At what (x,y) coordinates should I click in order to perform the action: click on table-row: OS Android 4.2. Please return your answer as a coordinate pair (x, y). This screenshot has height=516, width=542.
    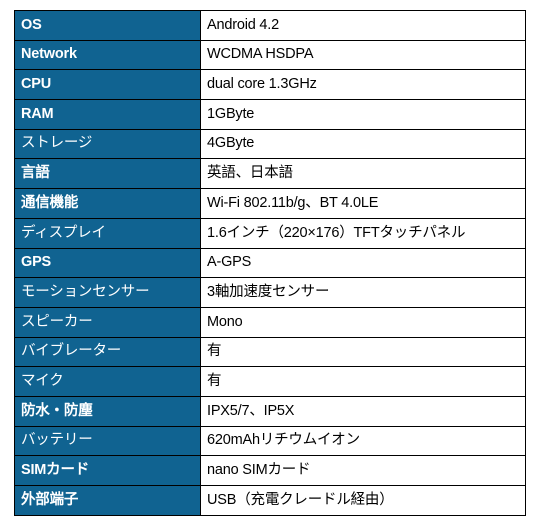
    Looking at the image, I should click on (270, 25).